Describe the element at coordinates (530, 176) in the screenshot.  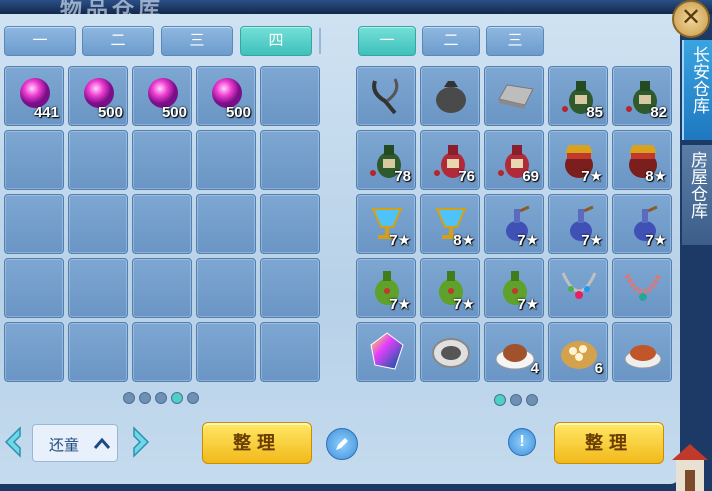
I see `item-count: 69` at that location.